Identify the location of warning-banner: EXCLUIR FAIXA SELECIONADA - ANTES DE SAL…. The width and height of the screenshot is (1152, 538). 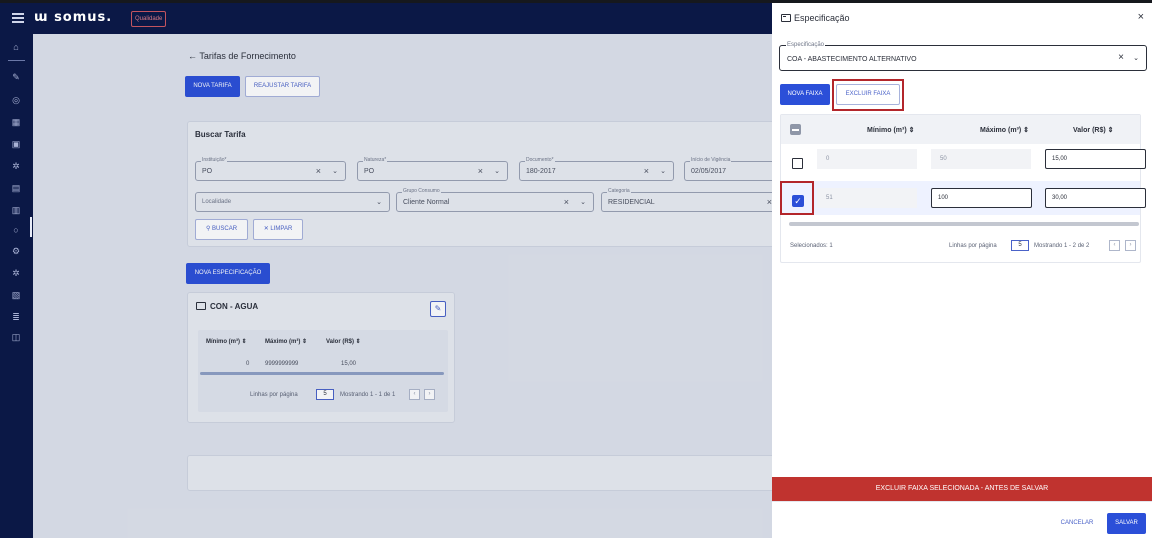
(962, 489).